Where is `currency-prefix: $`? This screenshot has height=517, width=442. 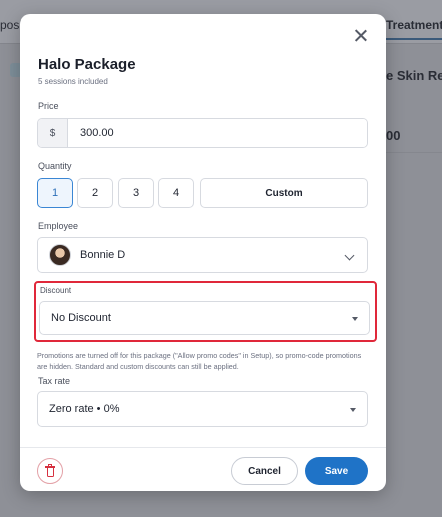
currency-prefix: $ is located at coordinates (53, 133).